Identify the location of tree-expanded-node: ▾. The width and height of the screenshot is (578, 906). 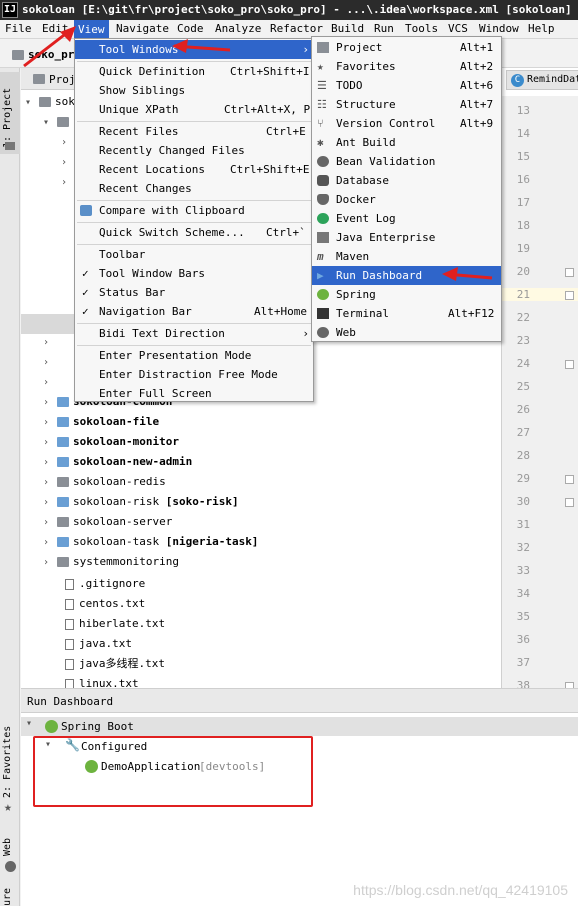
(58, 122).